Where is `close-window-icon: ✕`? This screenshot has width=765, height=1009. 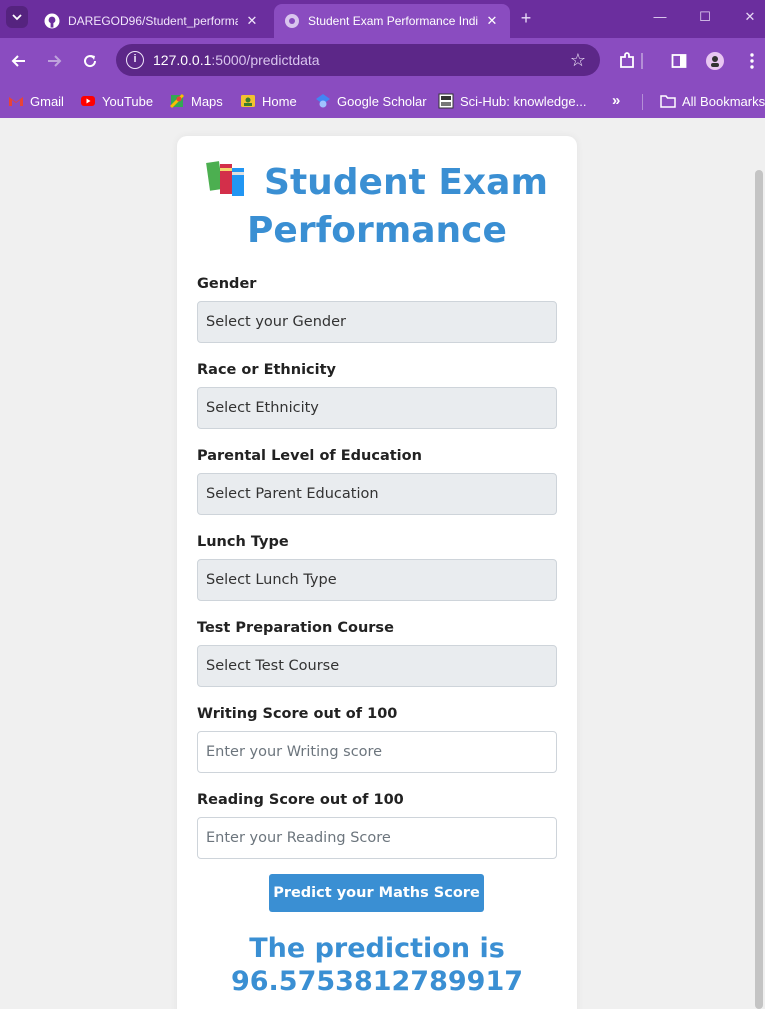
close-window-icon: ✕ is located at coordinates (750, 17).